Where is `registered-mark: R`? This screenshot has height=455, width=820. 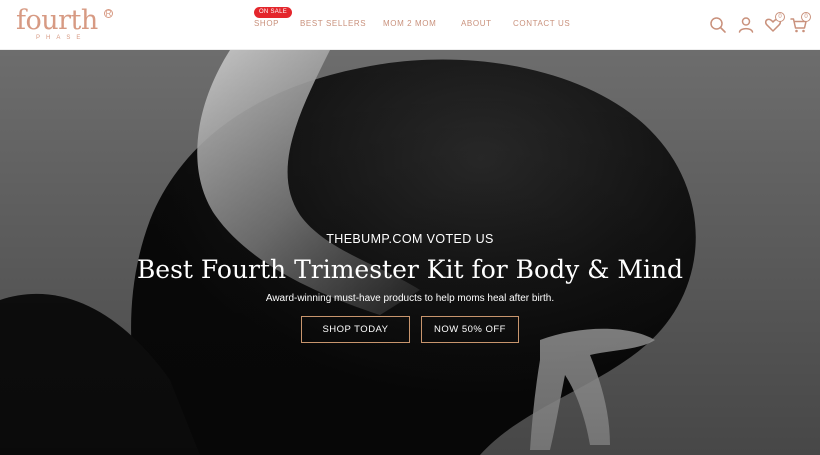 registered-mark: R is located at coordinates (108, 13).